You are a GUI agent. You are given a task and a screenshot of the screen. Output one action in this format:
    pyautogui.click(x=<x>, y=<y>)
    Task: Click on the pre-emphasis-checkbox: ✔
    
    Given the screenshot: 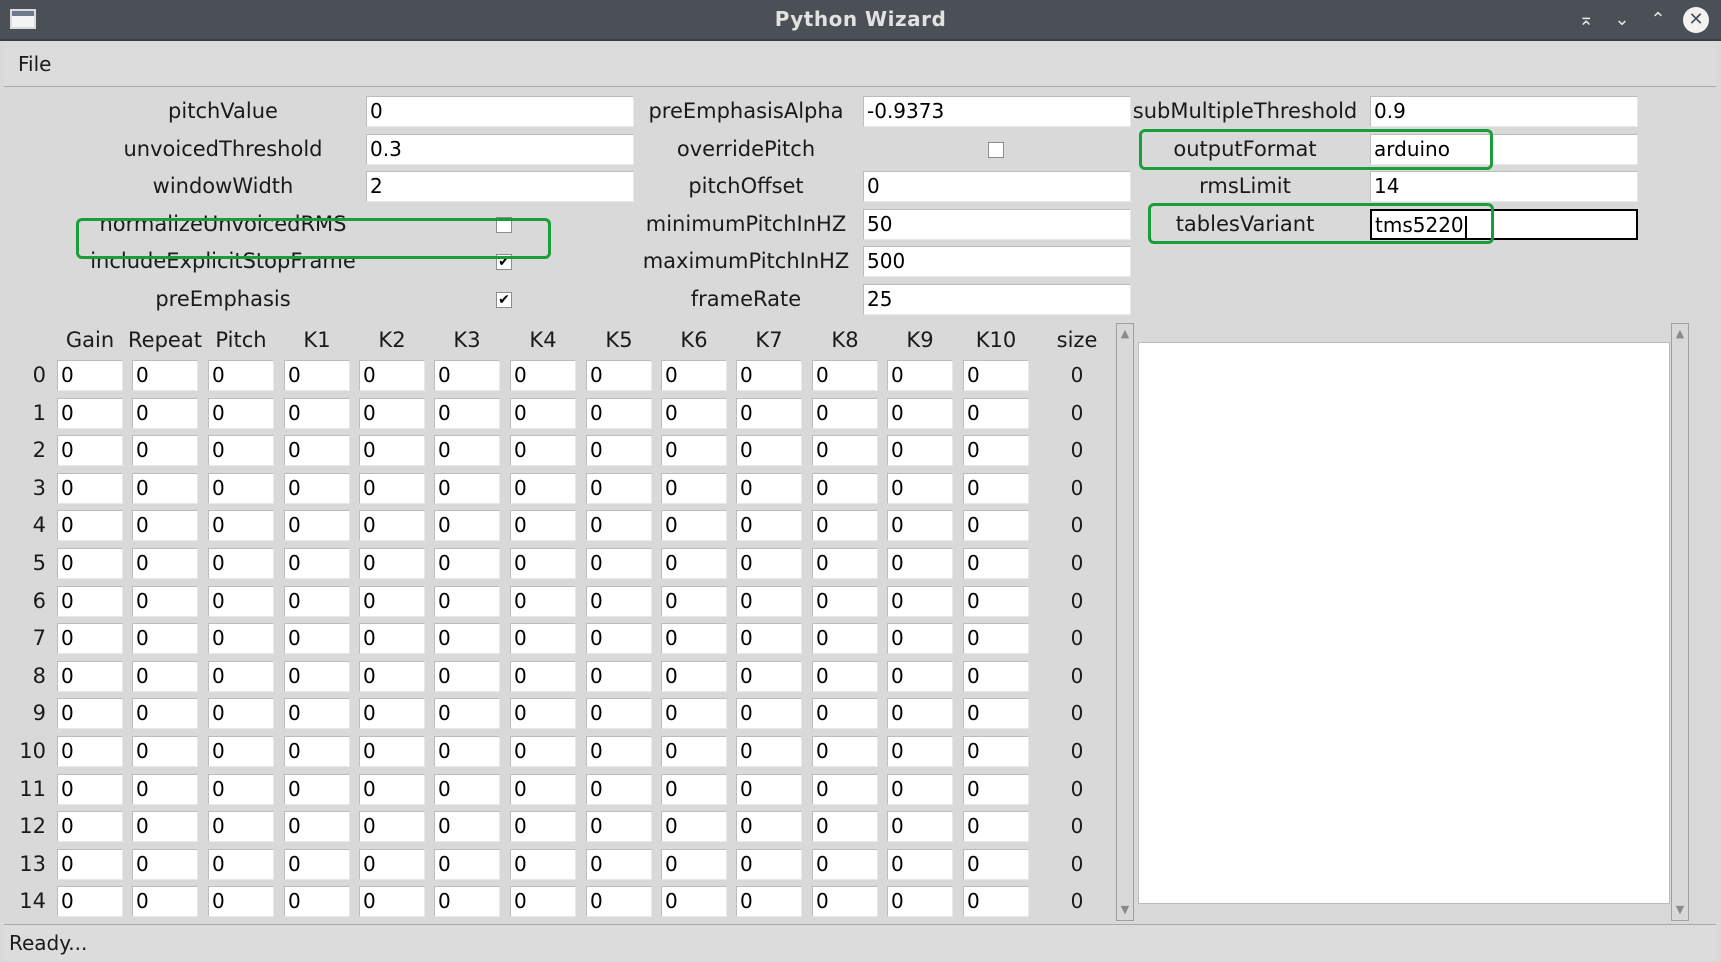 What is the action you would take?
    pyautogui.click(x=504, y=300)
    